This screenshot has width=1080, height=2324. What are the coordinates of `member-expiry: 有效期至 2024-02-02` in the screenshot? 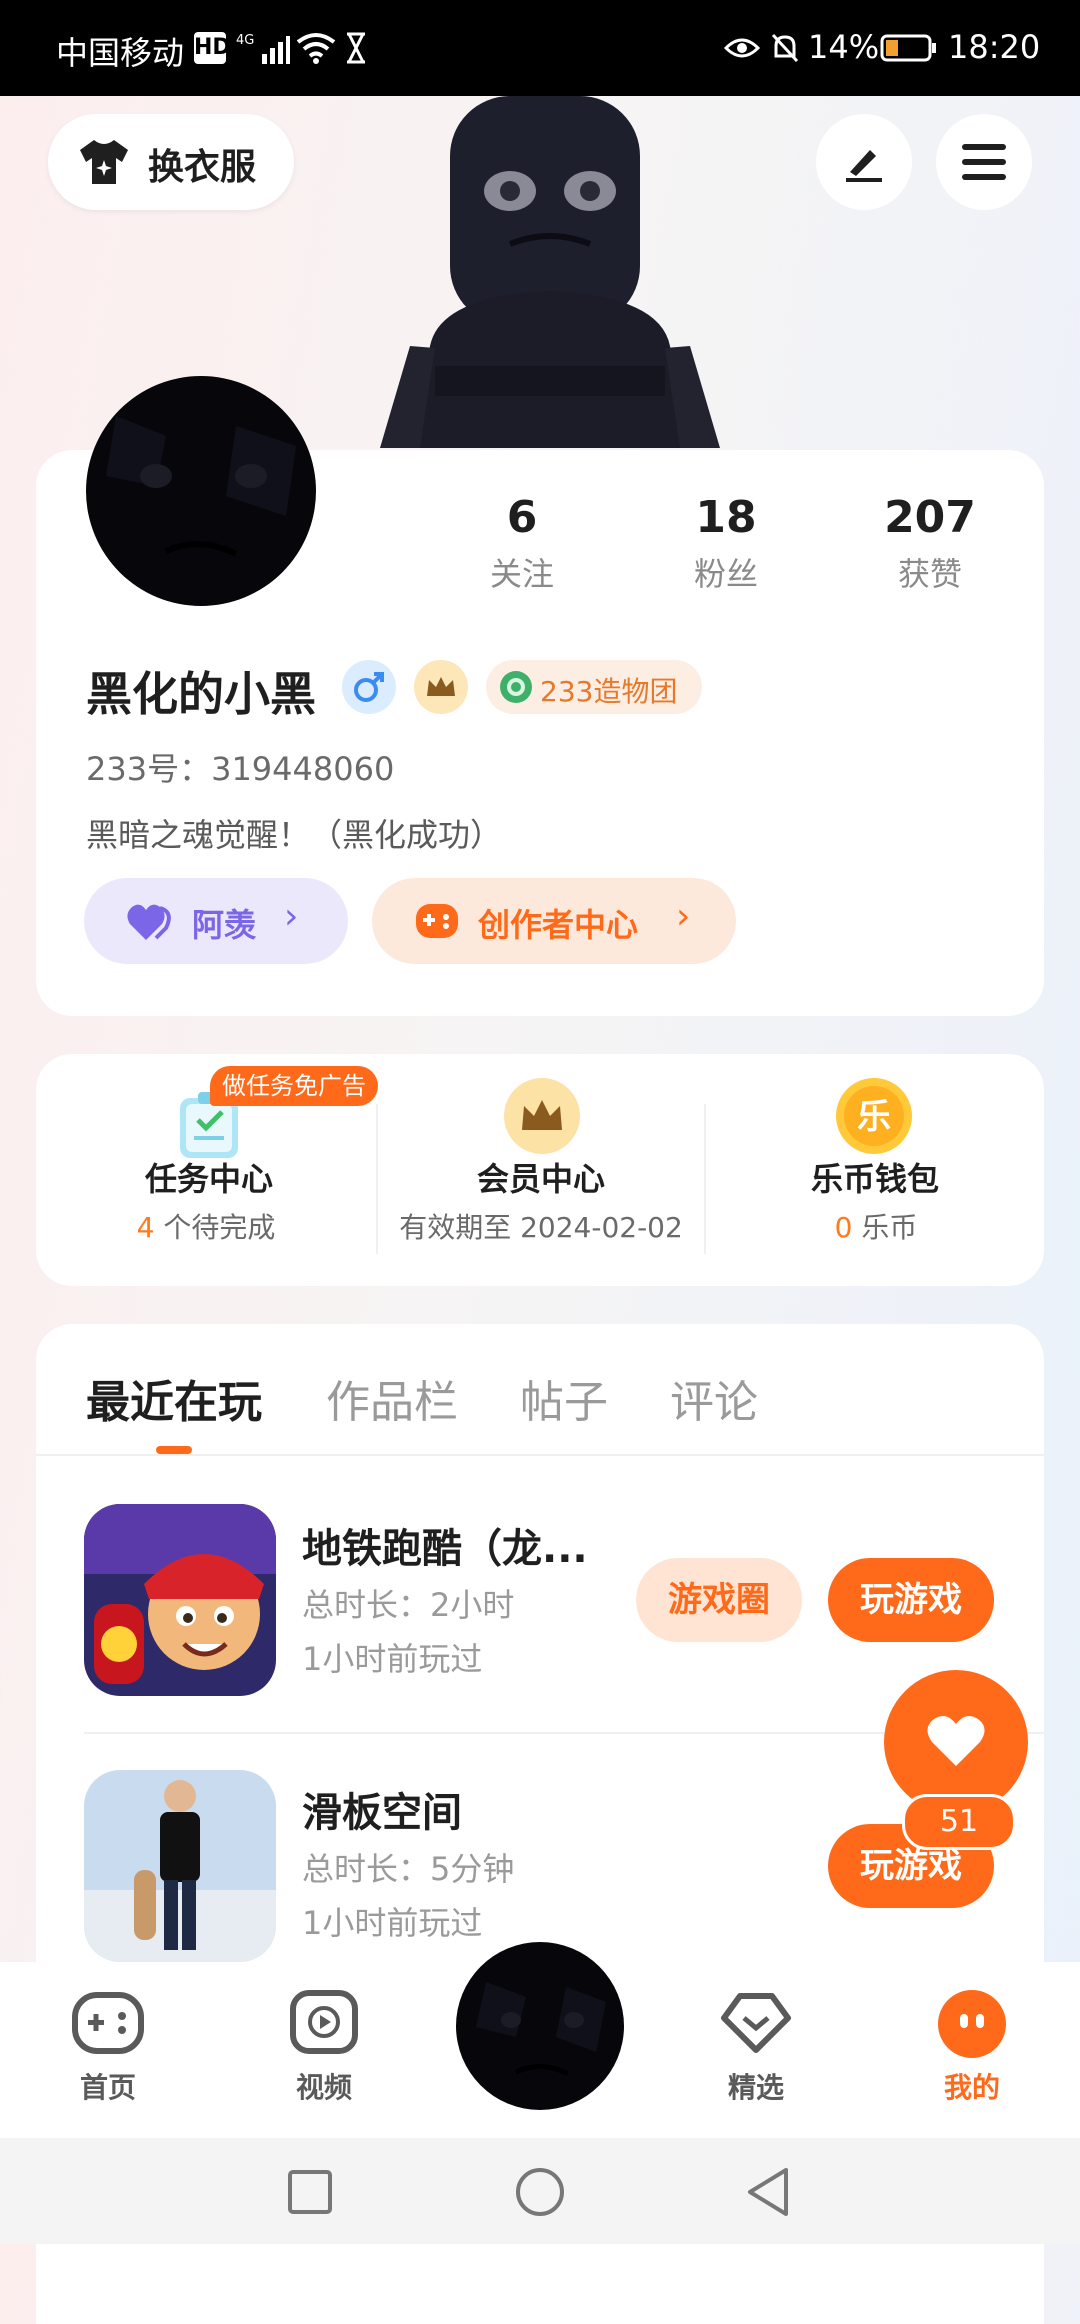 It's located at (541, 1227).